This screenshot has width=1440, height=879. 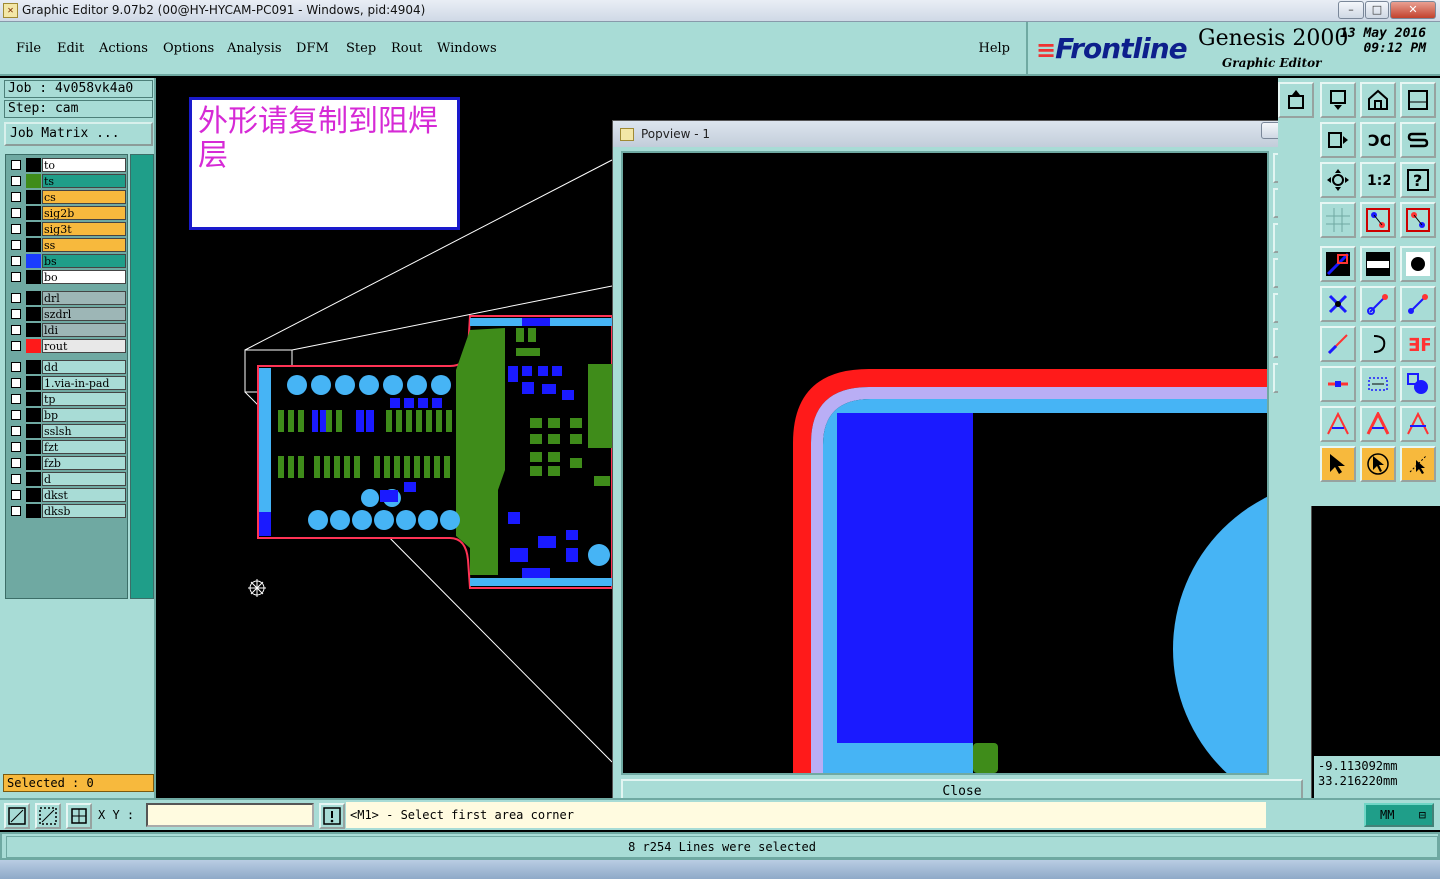 I want to click on view-pan-up-icon, so click(x=1296, y=100).